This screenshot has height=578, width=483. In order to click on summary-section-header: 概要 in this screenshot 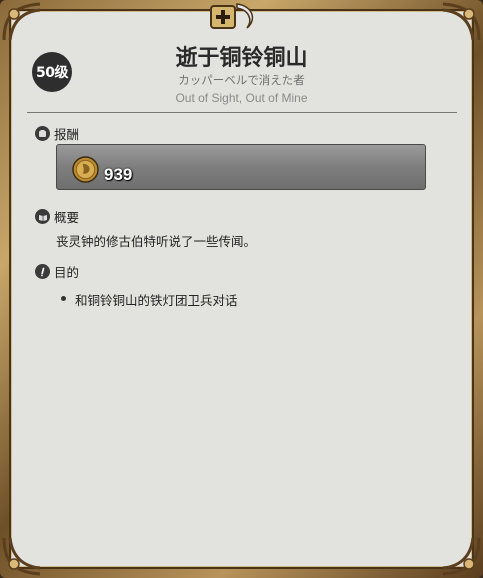, I will do `click(57, 216)`.